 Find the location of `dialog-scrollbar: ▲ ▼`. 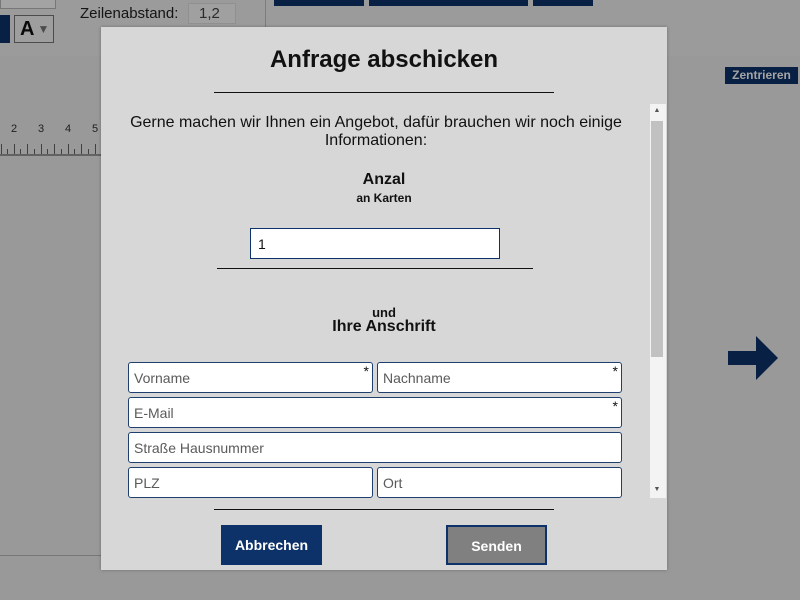

dialog-scrollbar: ▲ ▼ is located at coordinates (658, 301).